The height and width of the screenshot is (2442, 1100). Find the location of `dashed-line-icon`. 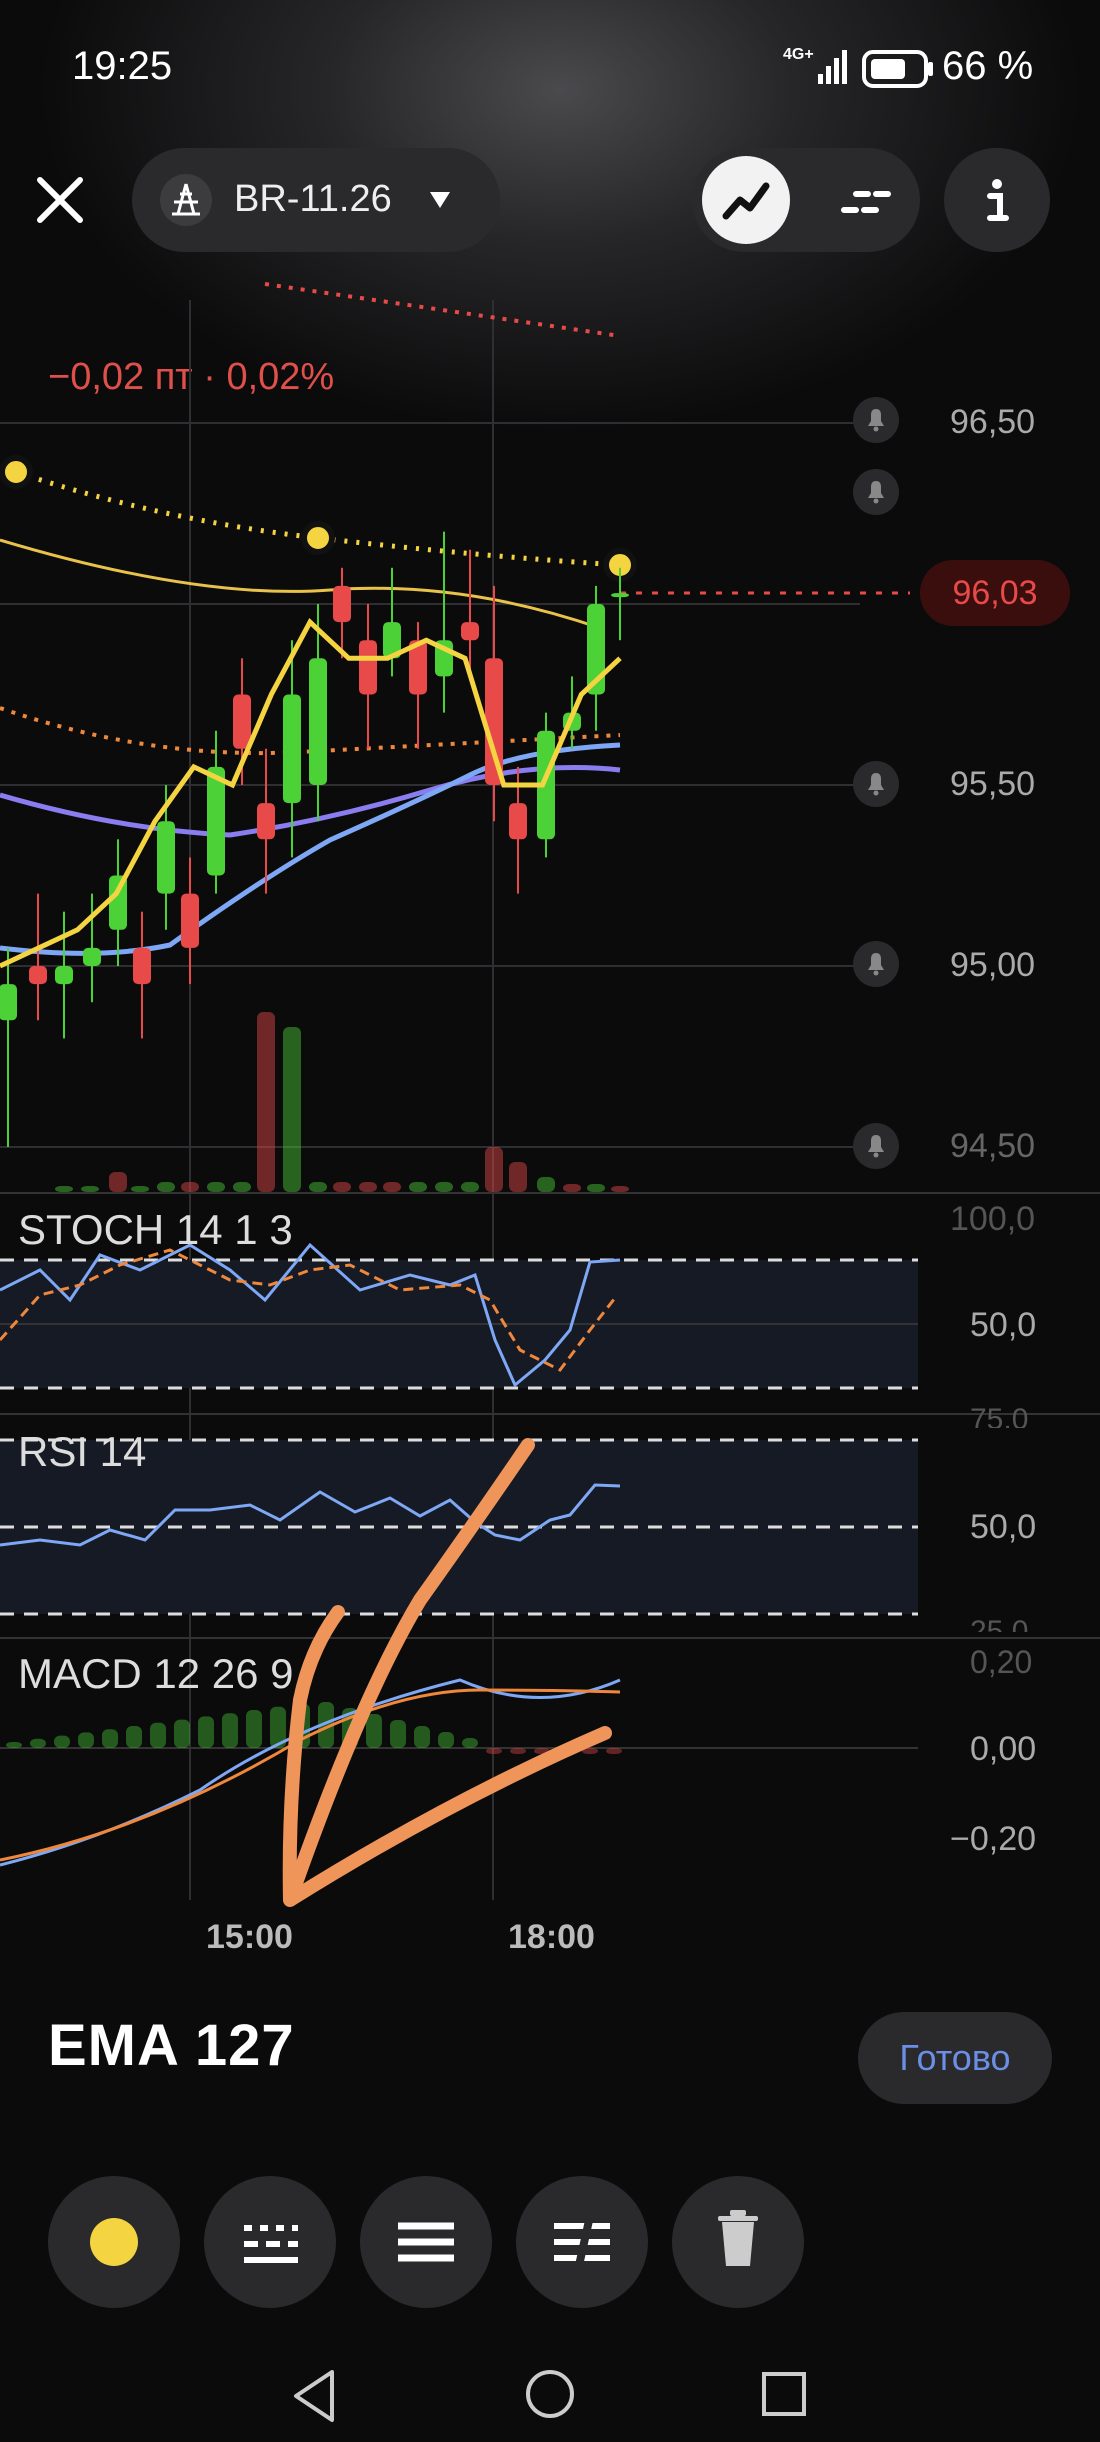

dashed-line-icon is located at coordinates (866, 202).